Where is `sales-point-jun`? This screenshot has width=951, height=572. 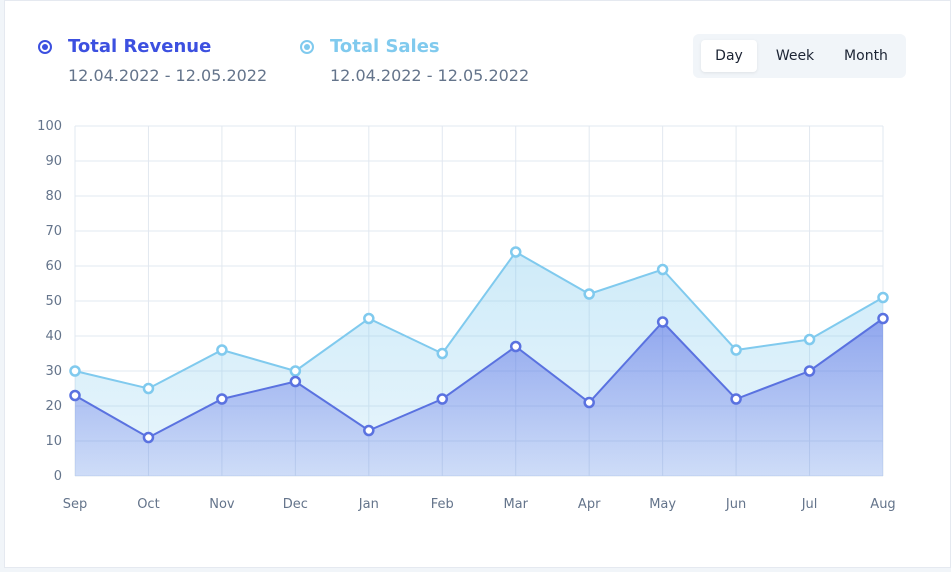 sales-point-jun is located at coordinates (736, 350).